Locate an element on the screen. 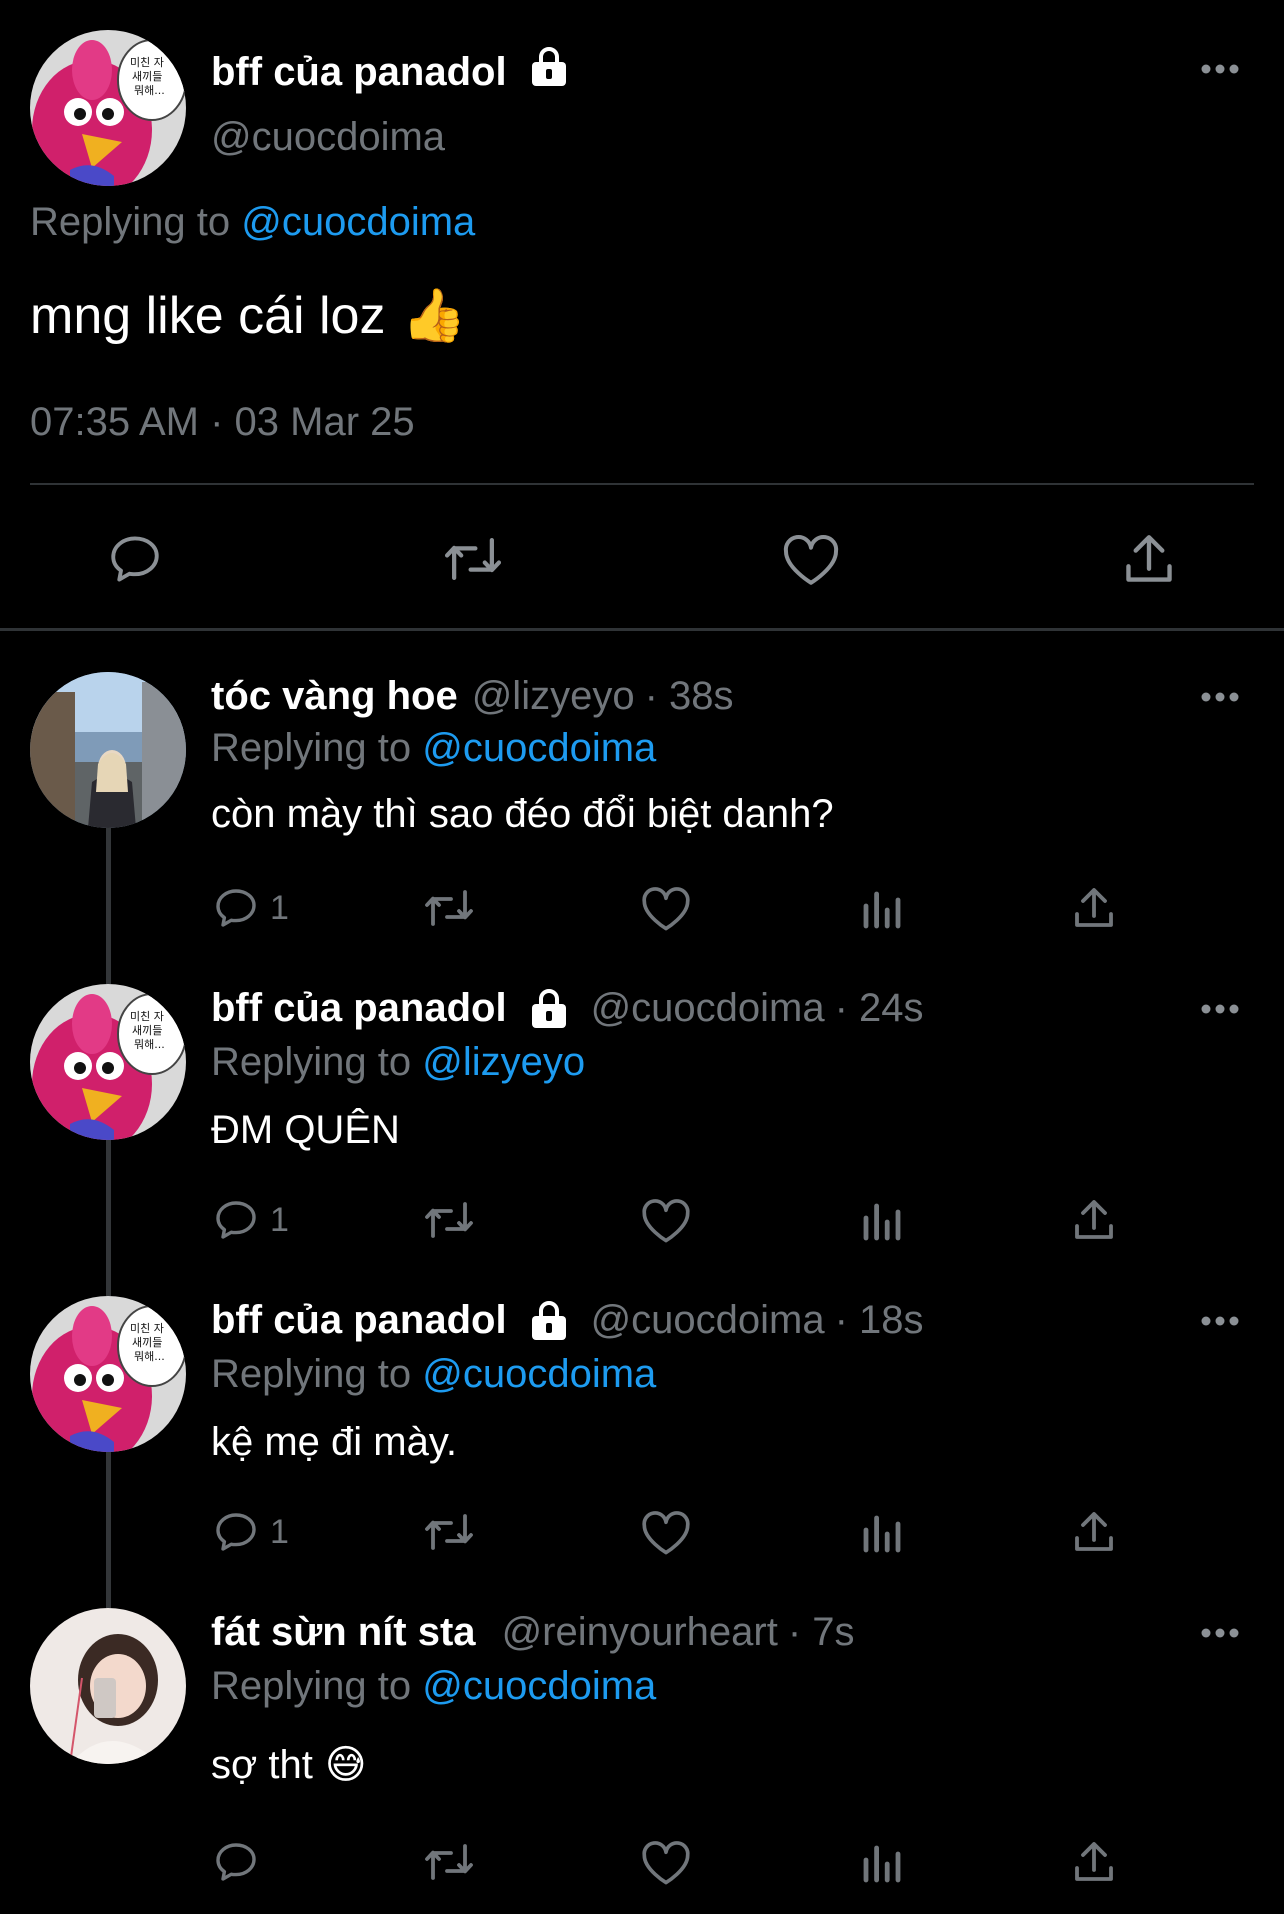  tweet-timestamp: 07:35 AM · 03 Mar 25 is located at coordinates (222, 422).